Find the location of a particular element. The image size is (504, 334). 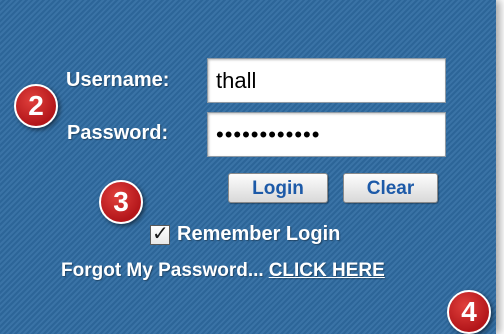

remember-login-checkbox: ✓ is located at coordinates (160, 233).